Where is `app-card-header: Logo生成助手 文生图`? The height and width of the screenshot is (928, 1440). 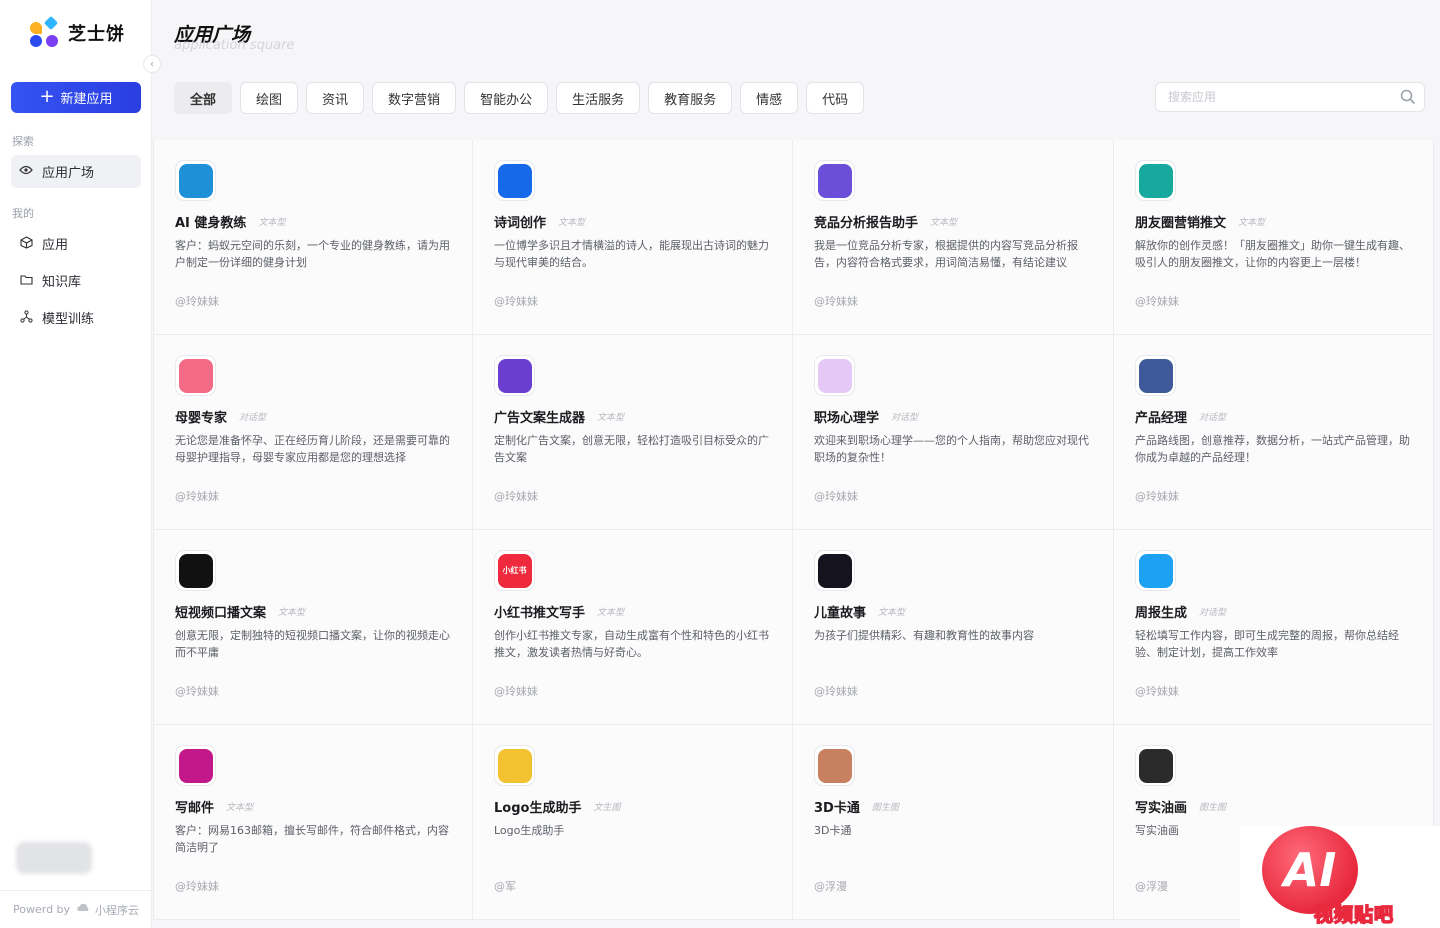
app-card-header: Logo生成助手 文生图 is located at coordinates (557, 806).